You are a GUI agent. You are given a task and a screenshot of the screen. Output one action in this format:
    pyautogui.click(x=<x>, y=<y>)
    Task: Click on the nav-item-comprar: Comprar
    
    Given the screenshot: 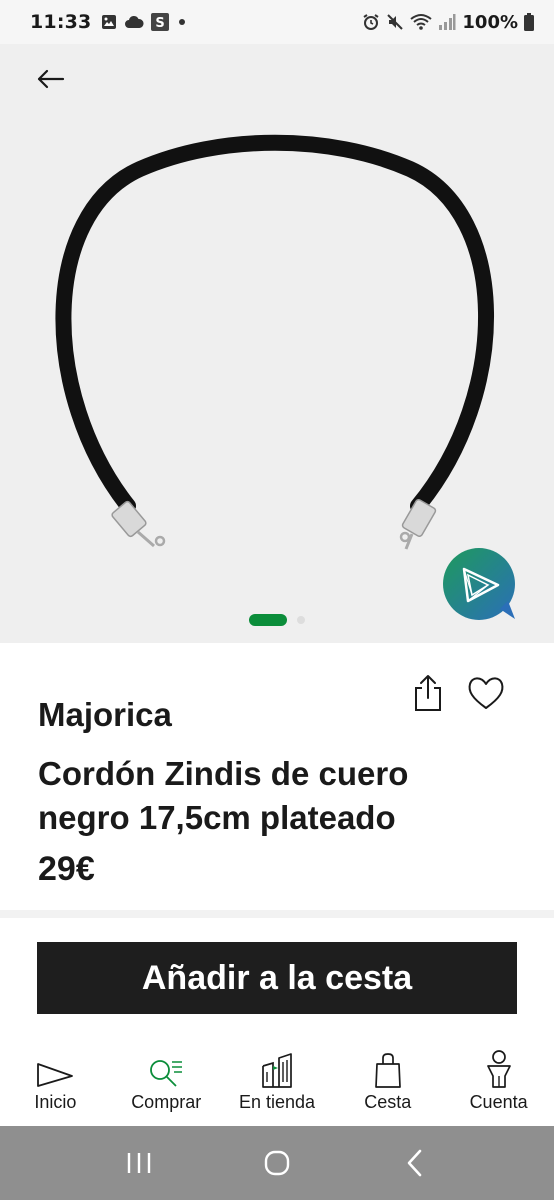 What is the action you would take?
    pyautogui.click(x=166, y=1087)
    